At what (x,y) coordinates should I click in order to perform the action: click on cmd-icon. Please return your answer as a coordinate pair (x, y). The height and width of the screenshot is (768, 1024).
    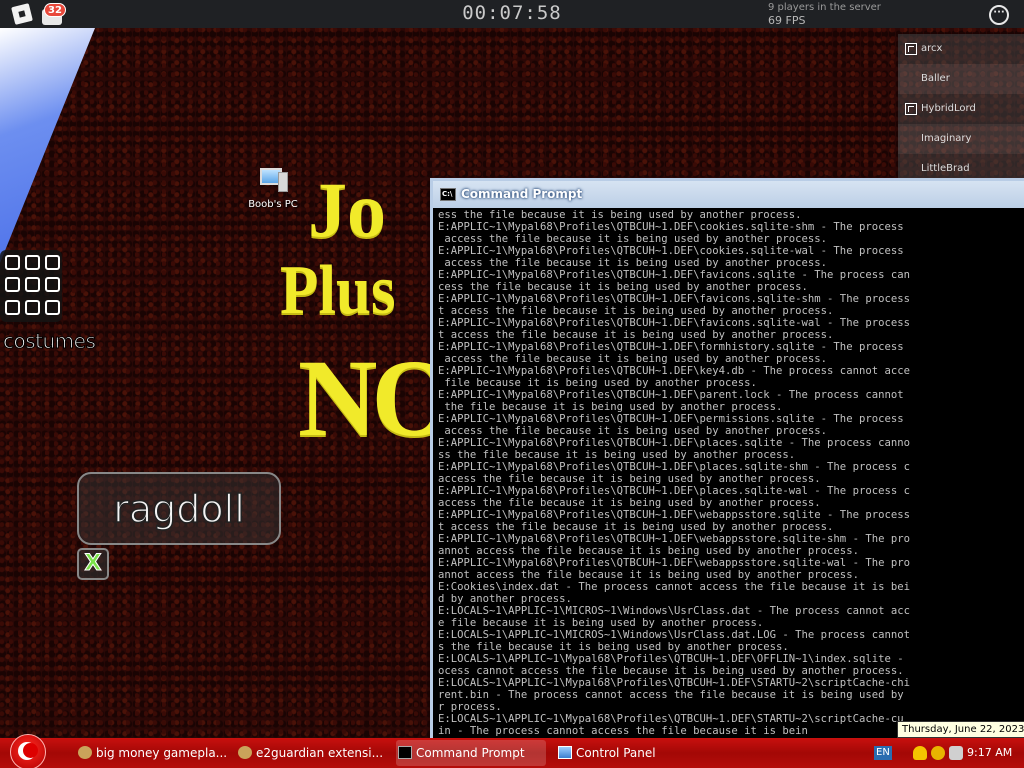
    Looking at the image, I should click on (405, 752).